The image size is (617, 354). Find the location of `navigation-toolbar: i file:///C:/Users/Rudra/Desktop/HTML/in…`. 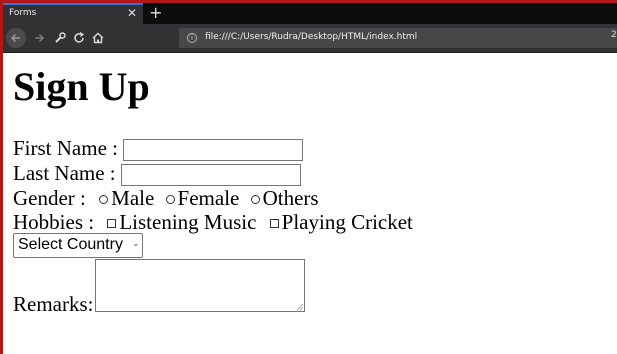

navigation-toolbar: i file:///C:/Users/Rudra/Desktop/HTML/in… is located at coordinates (310, 38).